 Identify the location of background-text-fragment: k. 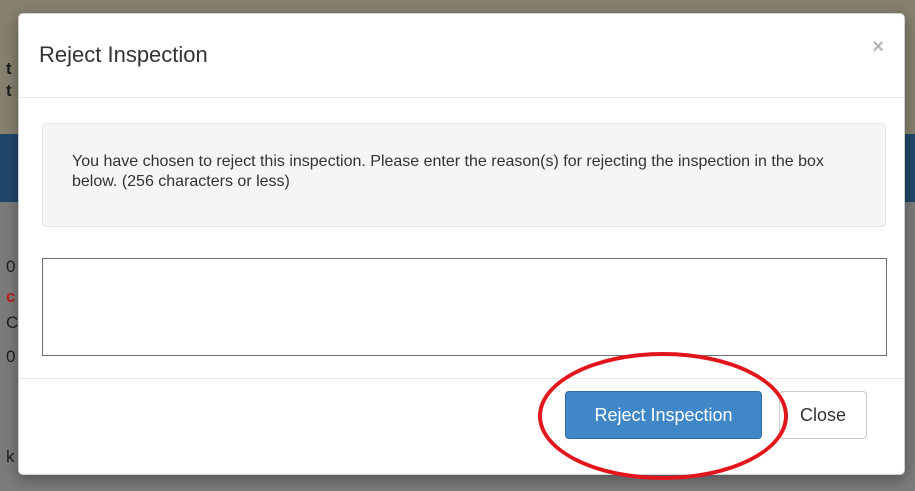
(10, 456).